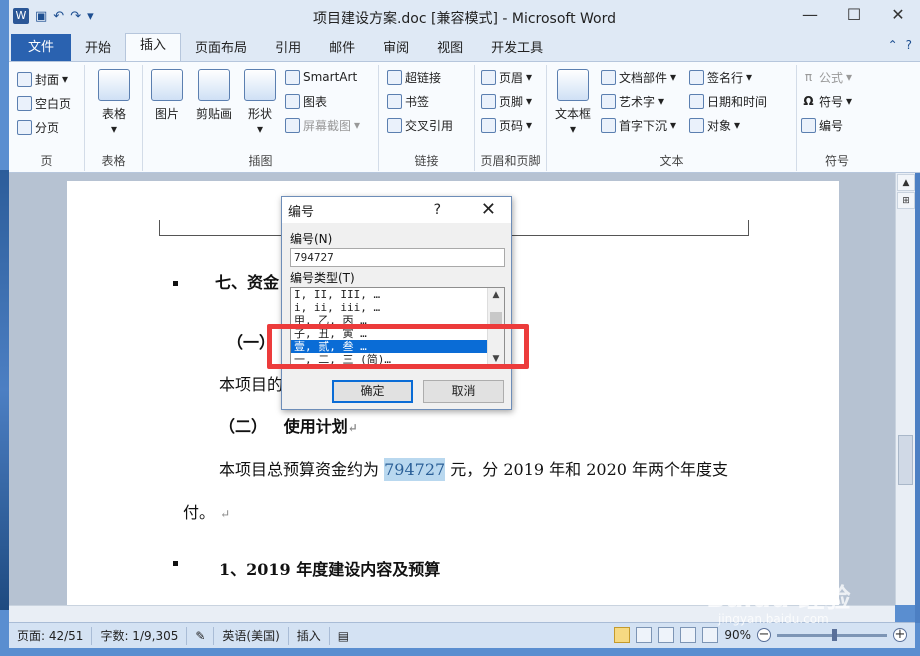  What do you see at coordinates (114, 102) in the screenshot?
I see `table-button: 表格 ▾` at bounding box center [114, 102].